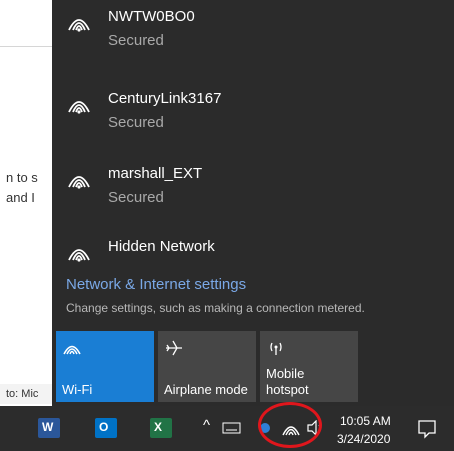 This screenshot has width=454, height=451. Describe the element at coordinates (151, 16) in the screenshot. I see `network-name: NWTW0BO0` at that location.